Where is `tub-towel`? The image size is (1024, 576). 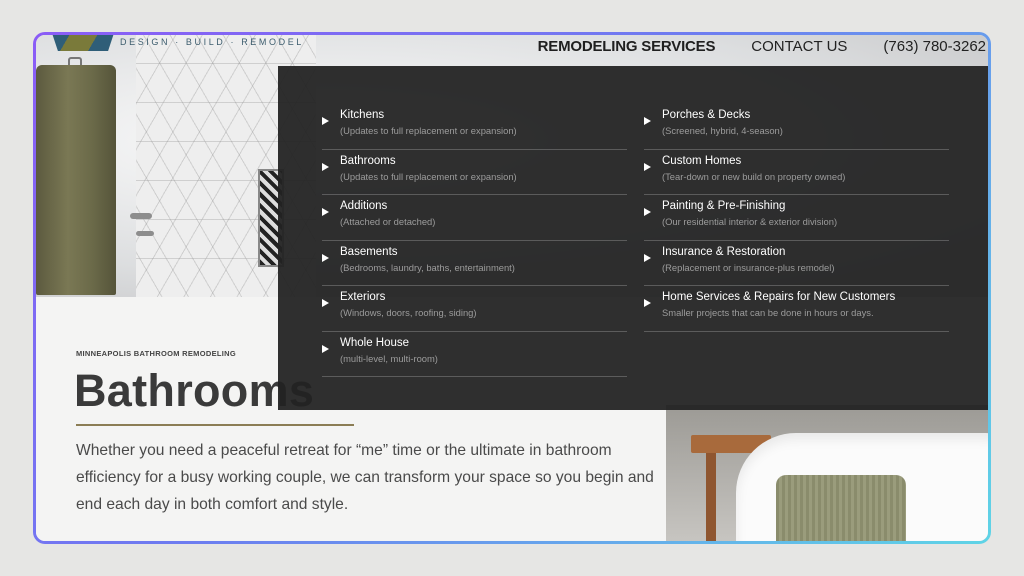 tub-towel is located at coordinates (841, 508).